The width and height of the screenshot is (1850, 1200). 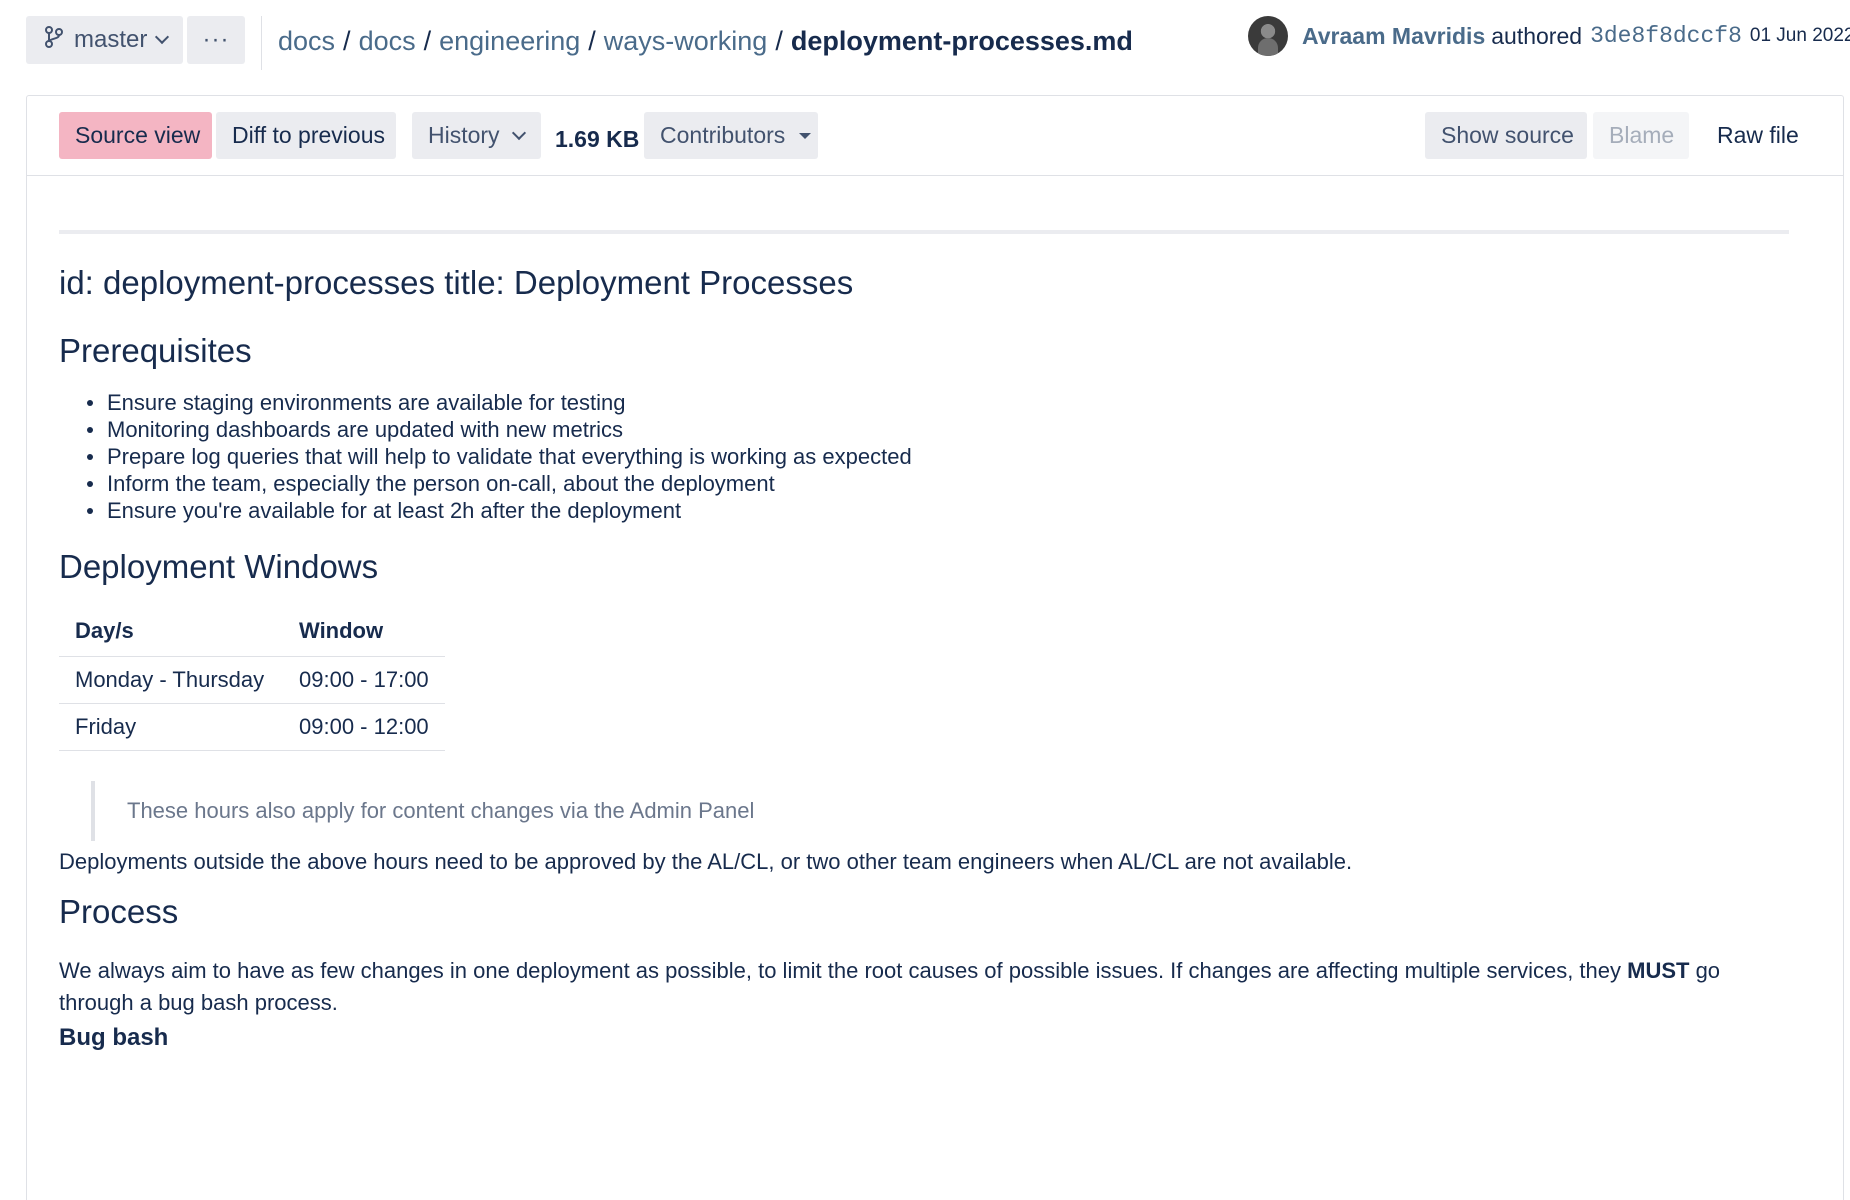 What do you see at coordinates (805, 135) in the screenshot?
I see `caret-down-icon` at bounding box center [805, 135].